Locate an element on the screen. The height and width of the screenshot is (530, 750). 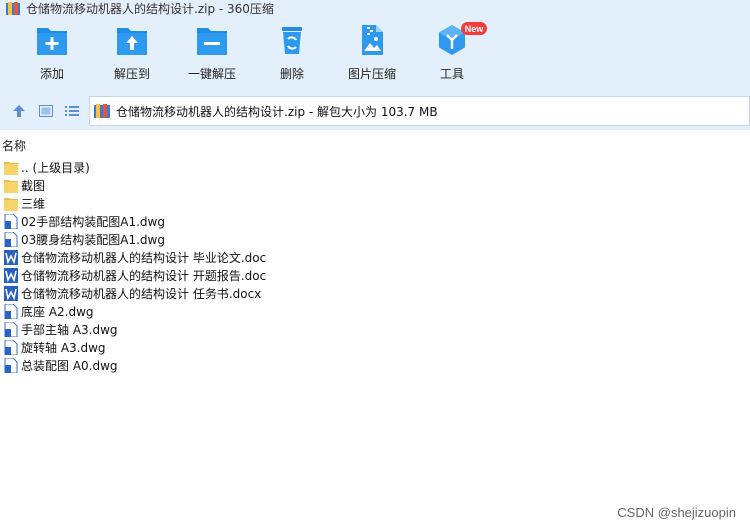
file-name: 手部主轴 A3.dwg is located at coordinates (69, 329).